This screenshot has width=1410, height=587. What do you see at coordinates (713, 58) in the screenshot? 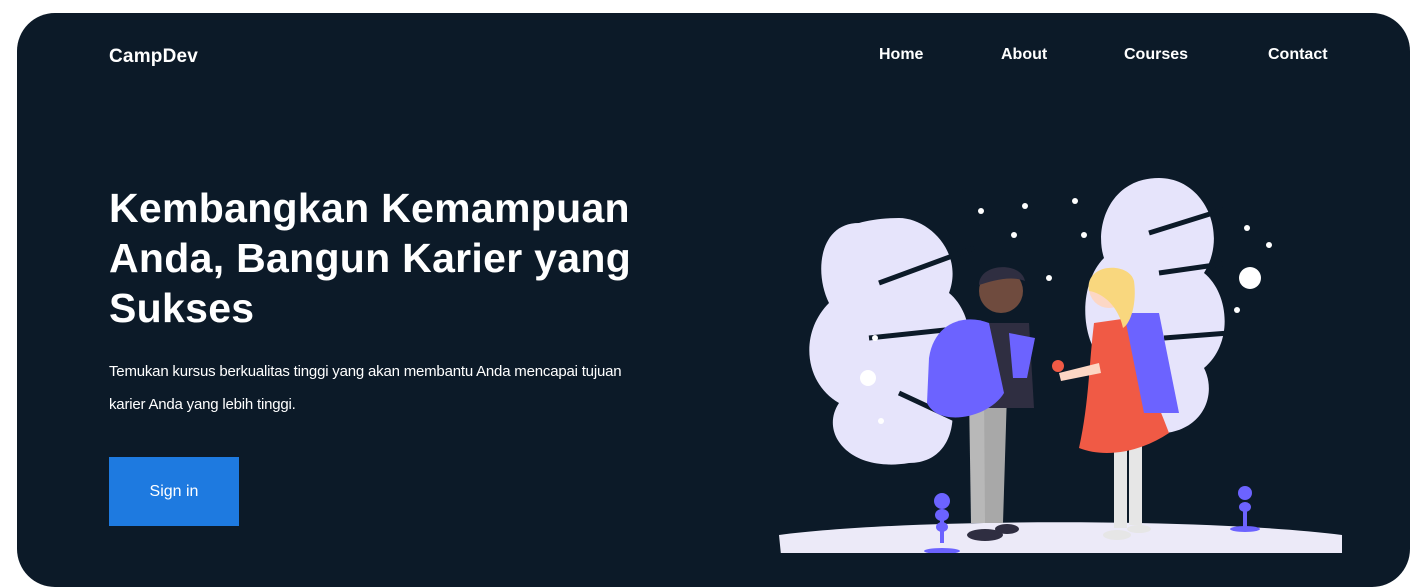
I see `main-nav: Home About Courses Contact` at bounding box center [713, 58].